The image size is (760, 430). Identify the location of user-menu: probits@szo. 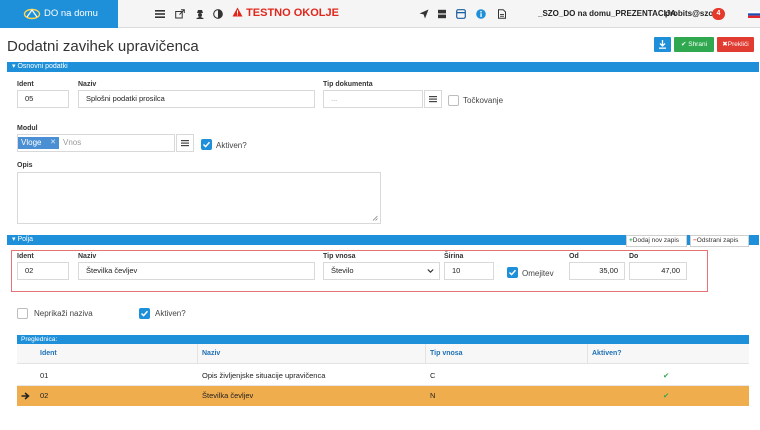
(689, 13).